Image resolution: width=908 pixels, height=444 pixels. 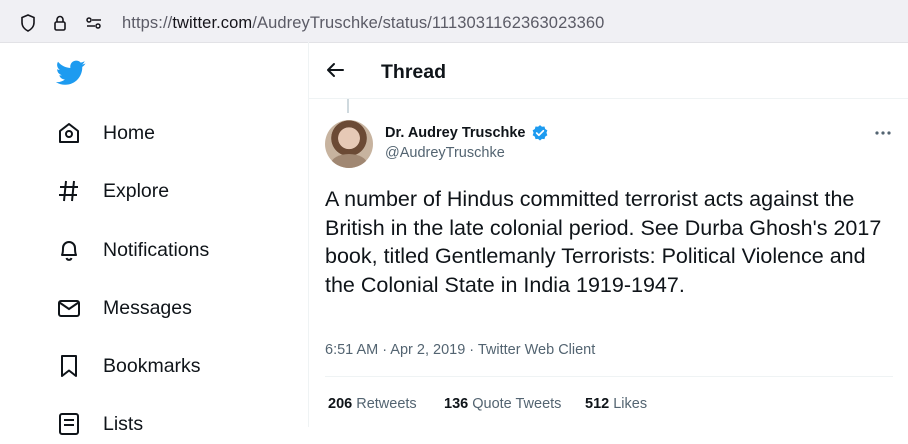 What do you see at coordinates (69, 308) in the screenshot?
I see `envelope-icon` at bounding box center [69, 308].